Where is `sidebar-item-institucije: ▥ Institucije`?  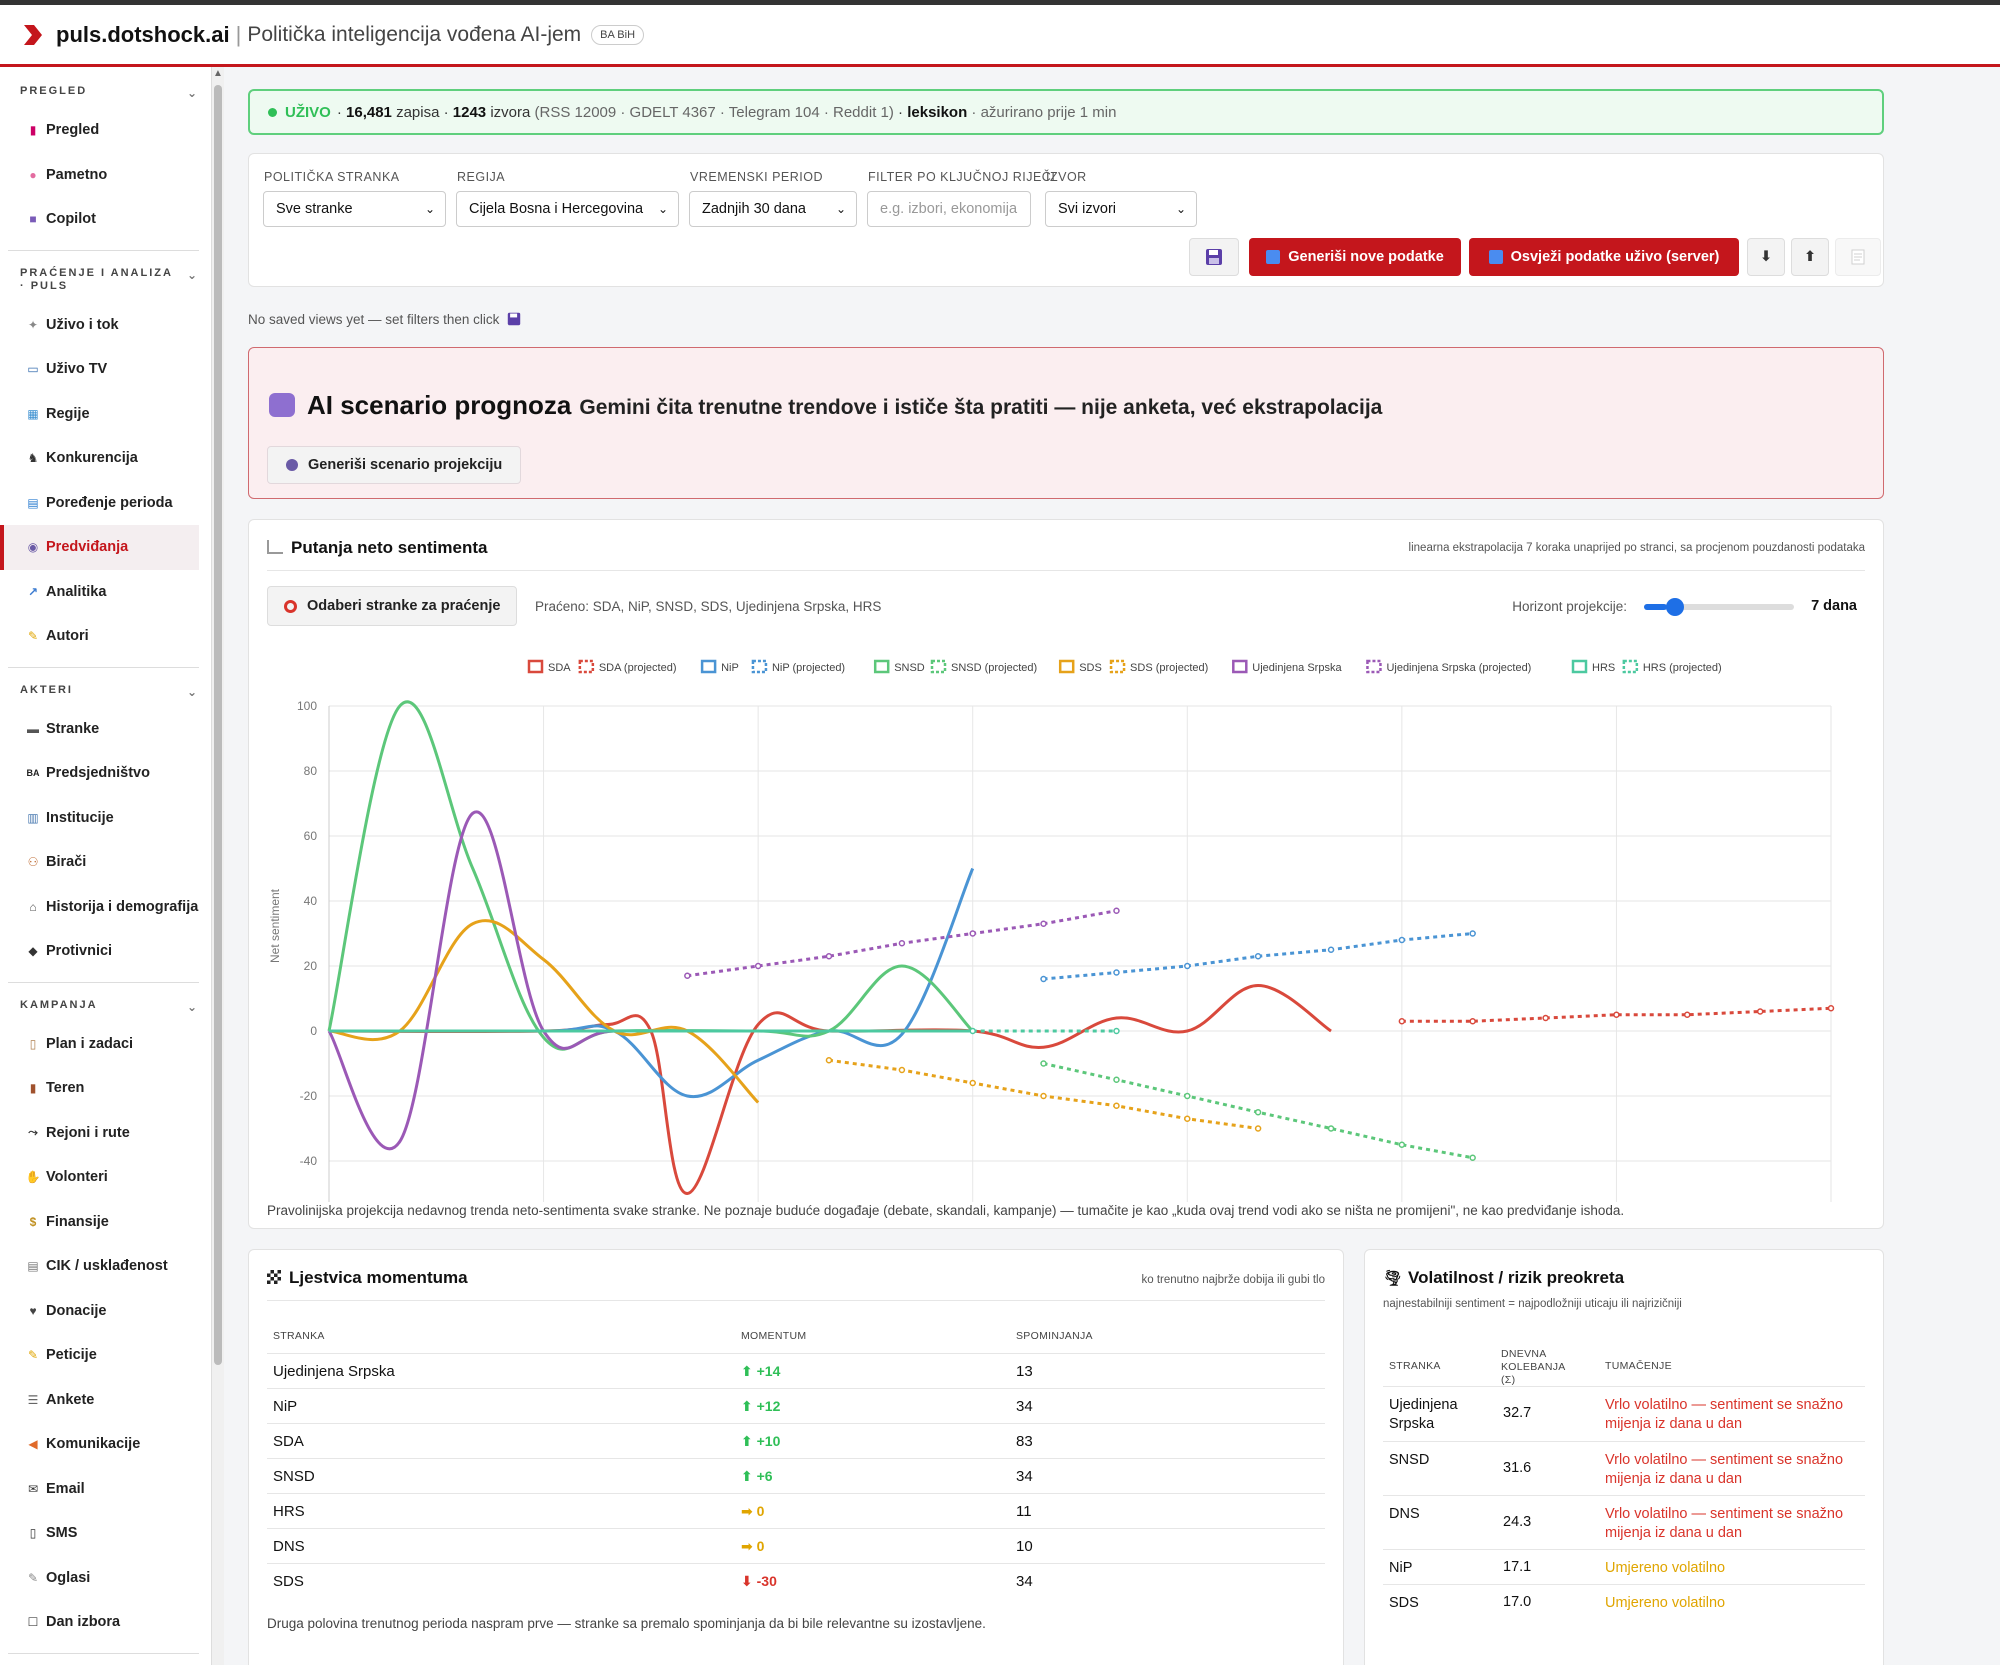 sidebar-item-institucije: ▥ Institucije is located at coordinates (105, 818).